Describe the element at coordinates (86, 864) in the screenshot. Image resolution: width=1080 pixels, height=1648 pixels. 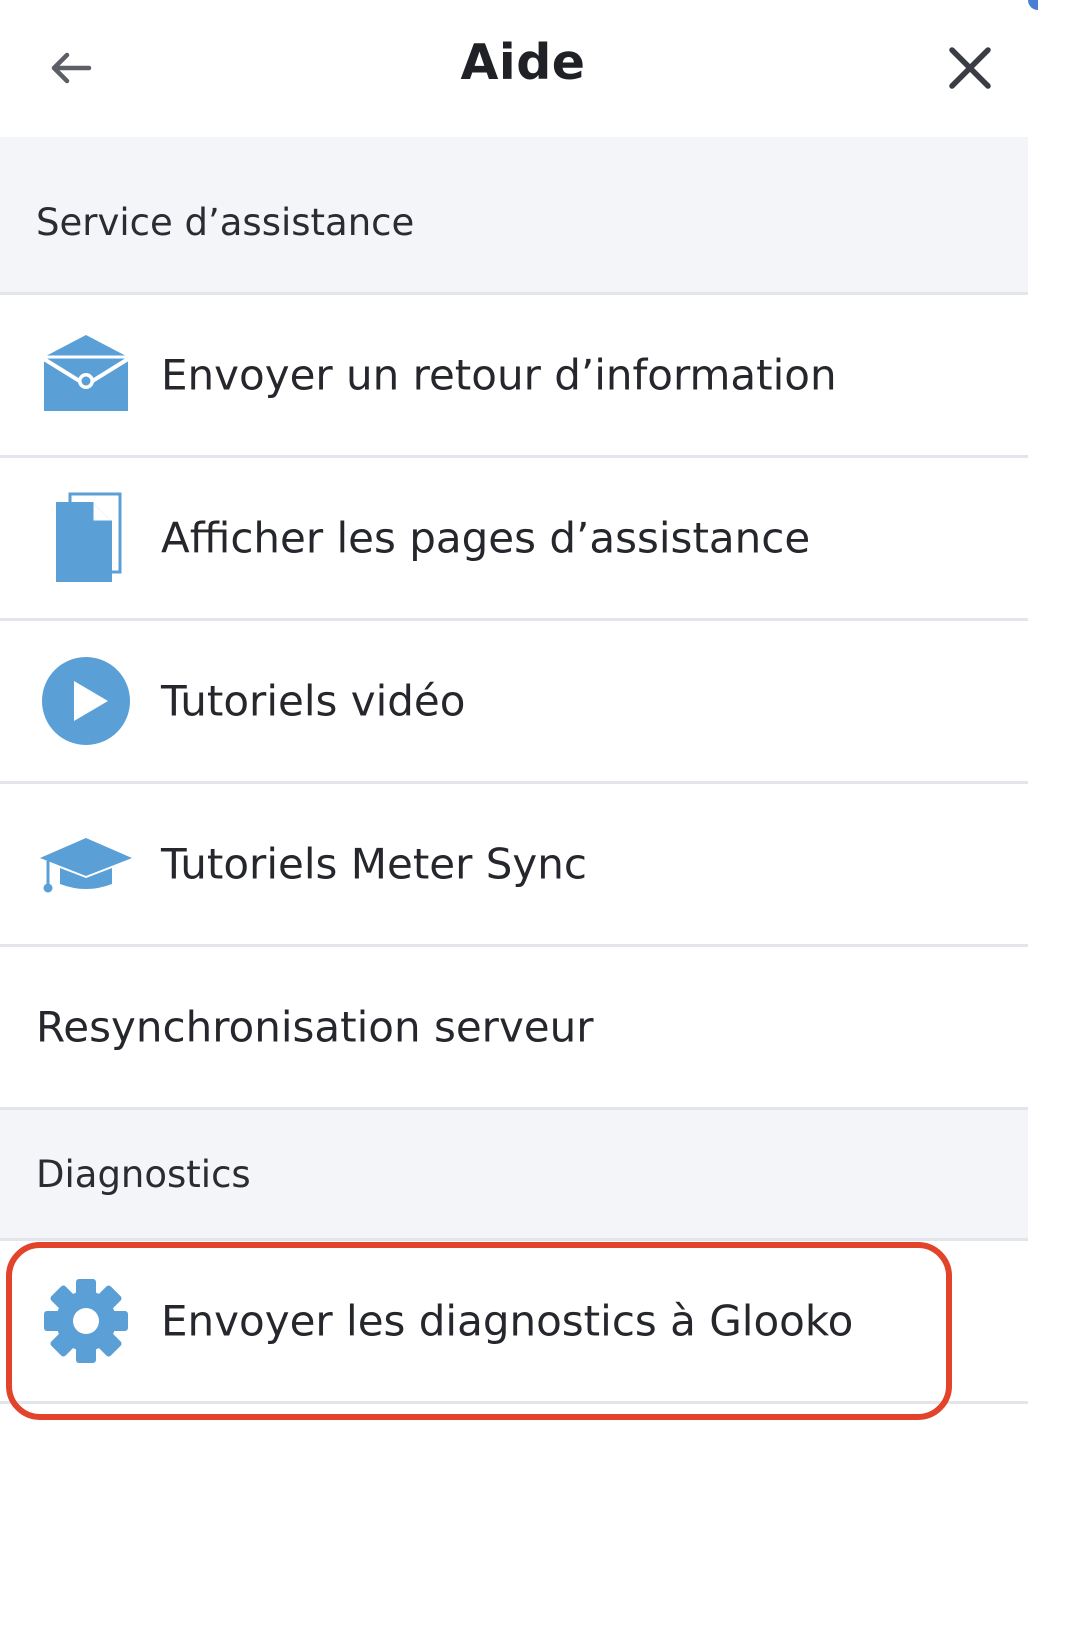
I see `graduation-cap-icon` at that location.